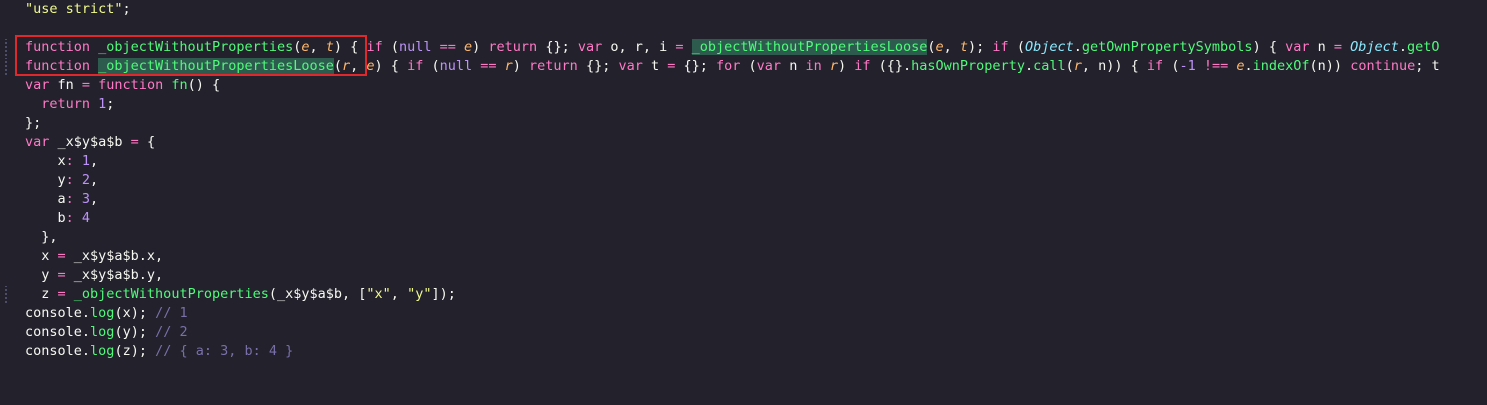 Image resolution: width=1487 pixels, height=405 pixels. Describe the element at coordinates (1216, 66) in the screenshot. I see `code-token: !==` at that location.